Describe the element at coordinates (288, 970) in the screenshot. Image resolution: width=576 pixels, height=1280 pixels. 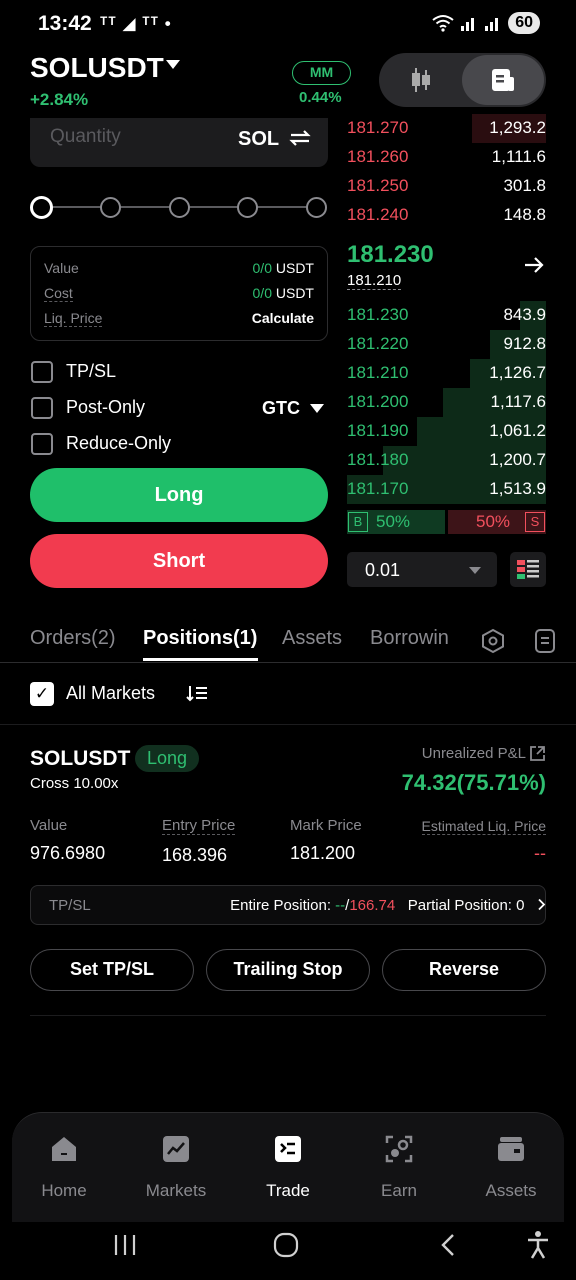
I see `trailing-stop-button: Trailing Stop` at that location.